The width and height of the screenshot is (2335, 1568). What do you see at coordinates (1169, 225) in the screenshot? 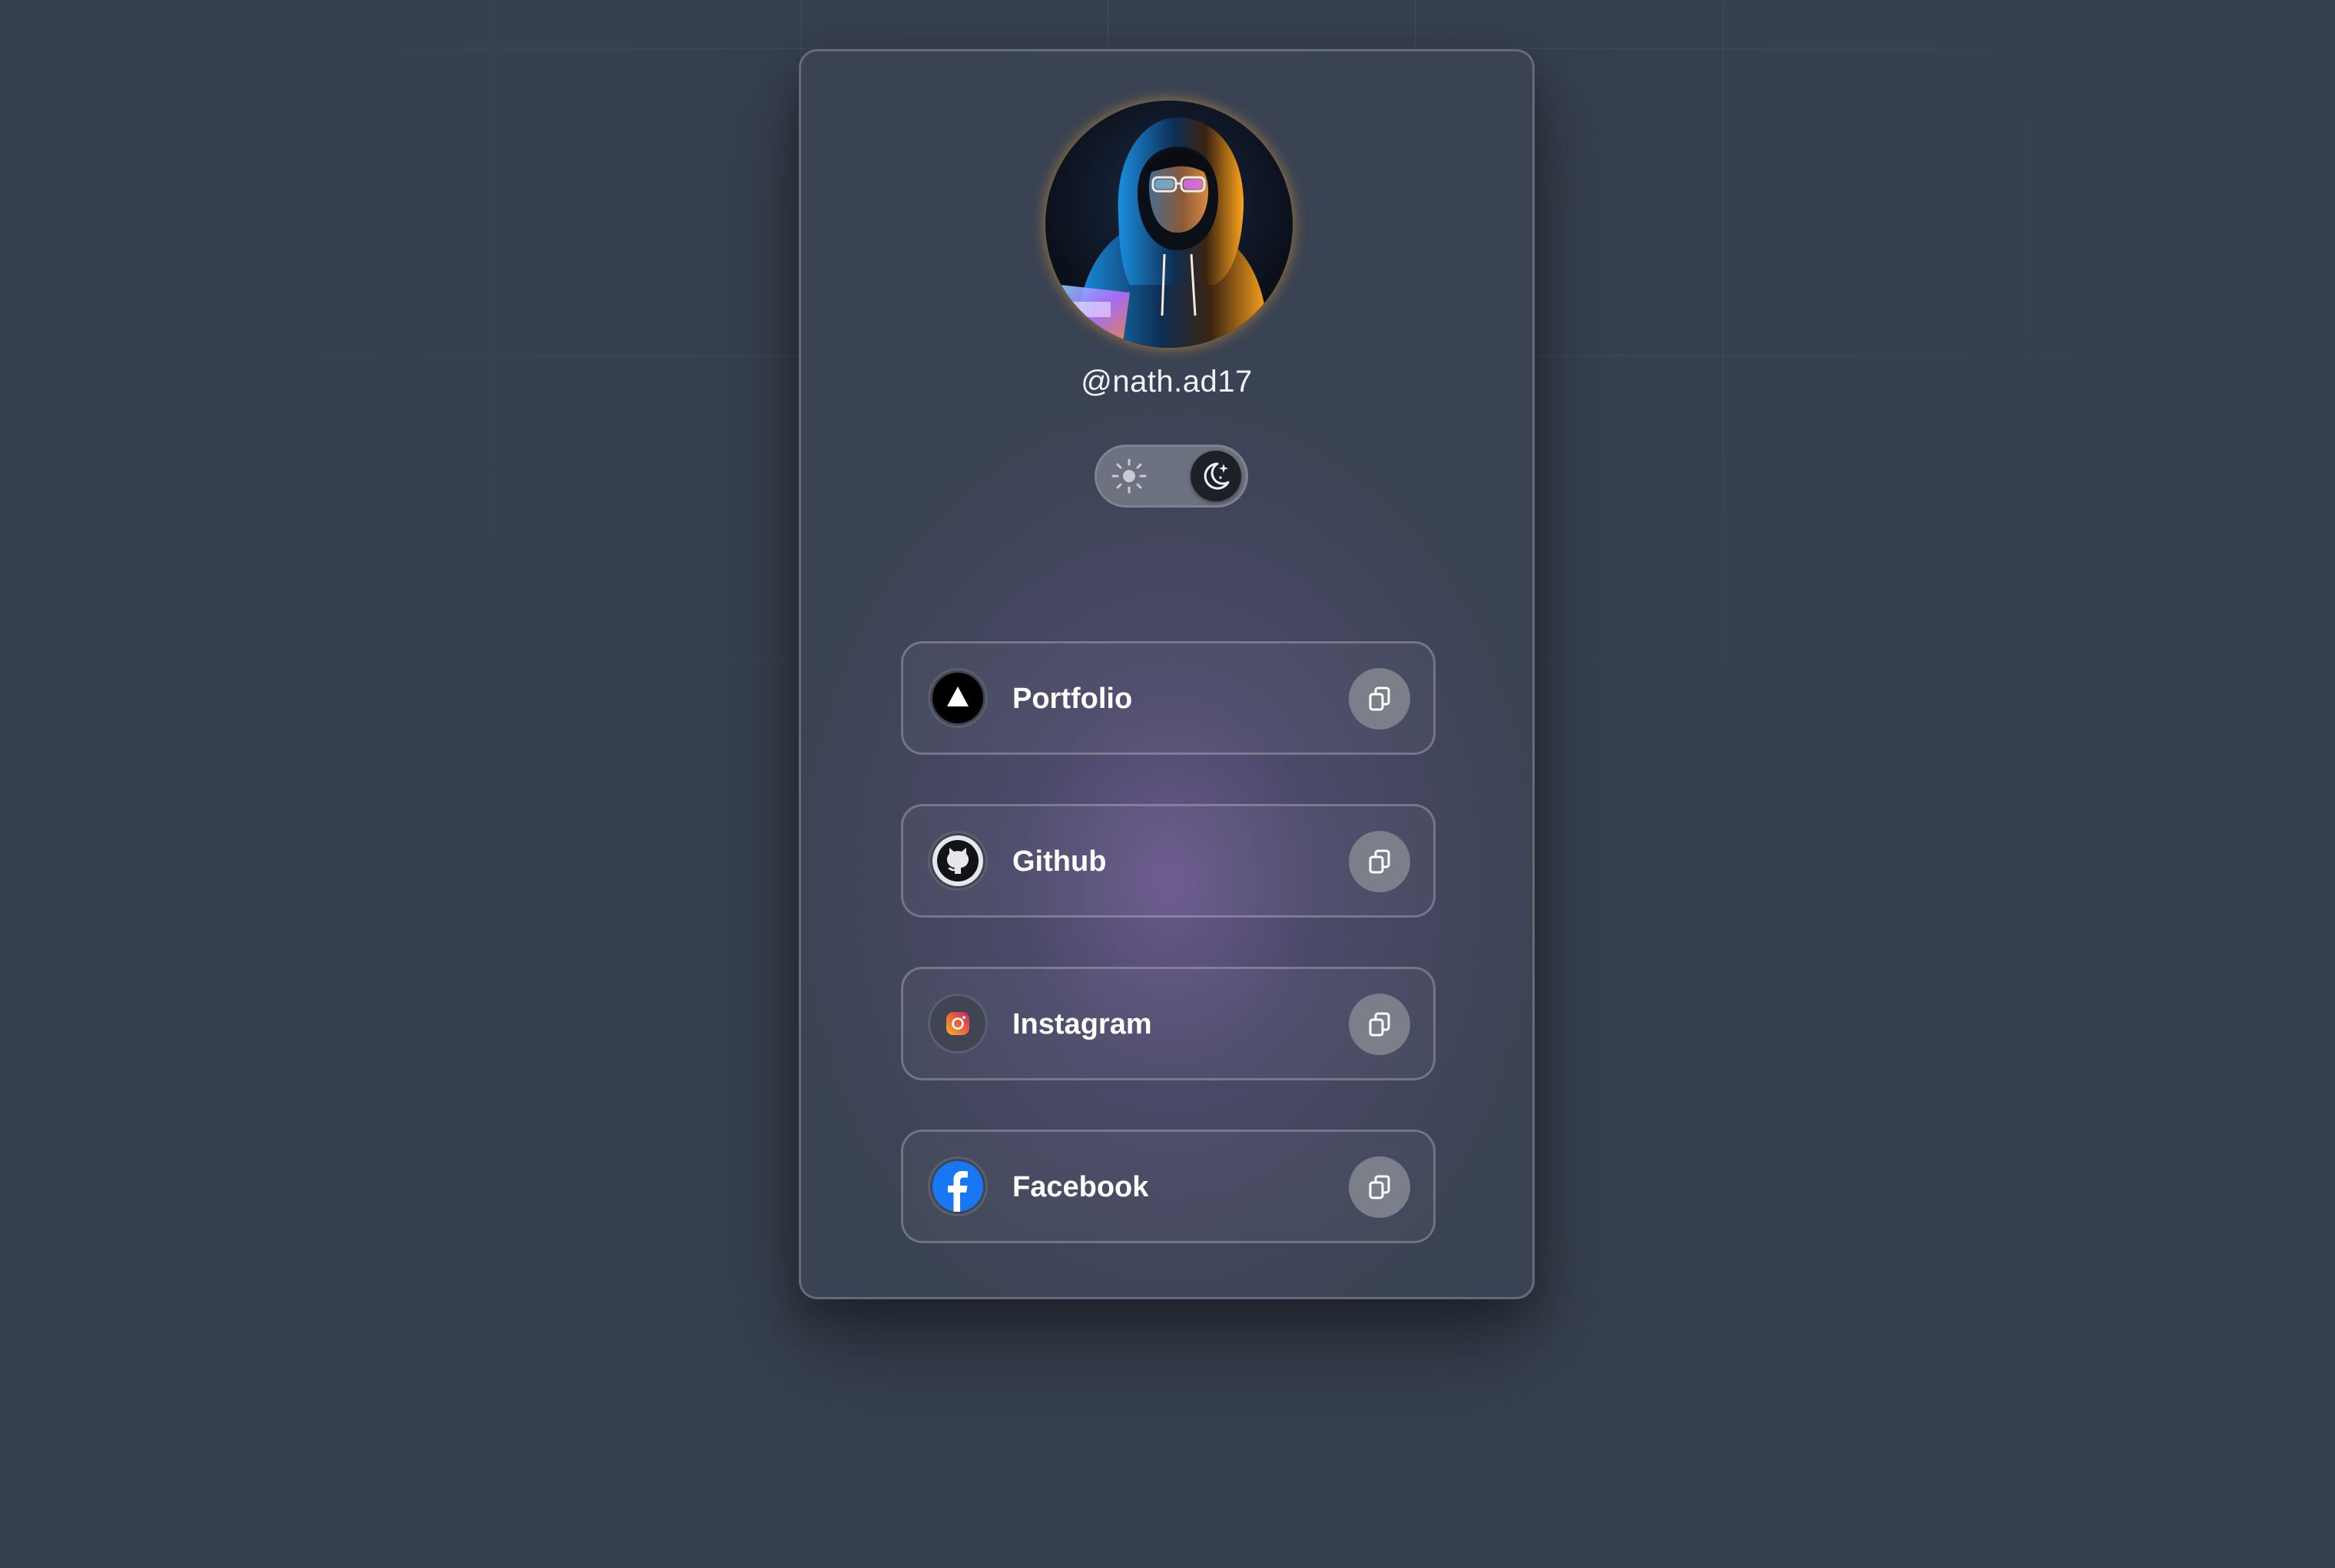
I see `avatar` at bounding box center [1169, 225].